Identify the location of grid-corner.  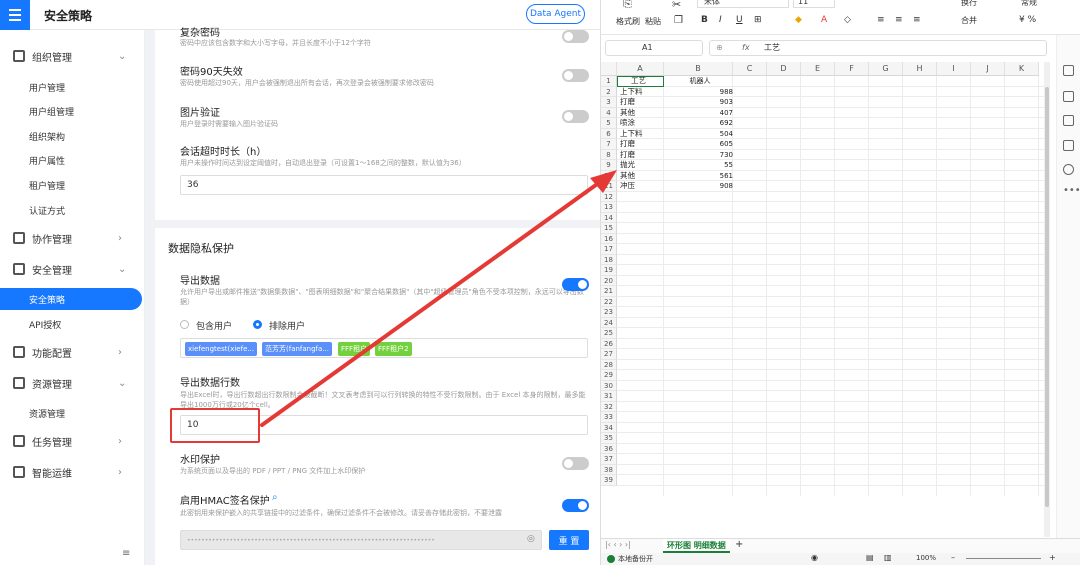
(609, 69).